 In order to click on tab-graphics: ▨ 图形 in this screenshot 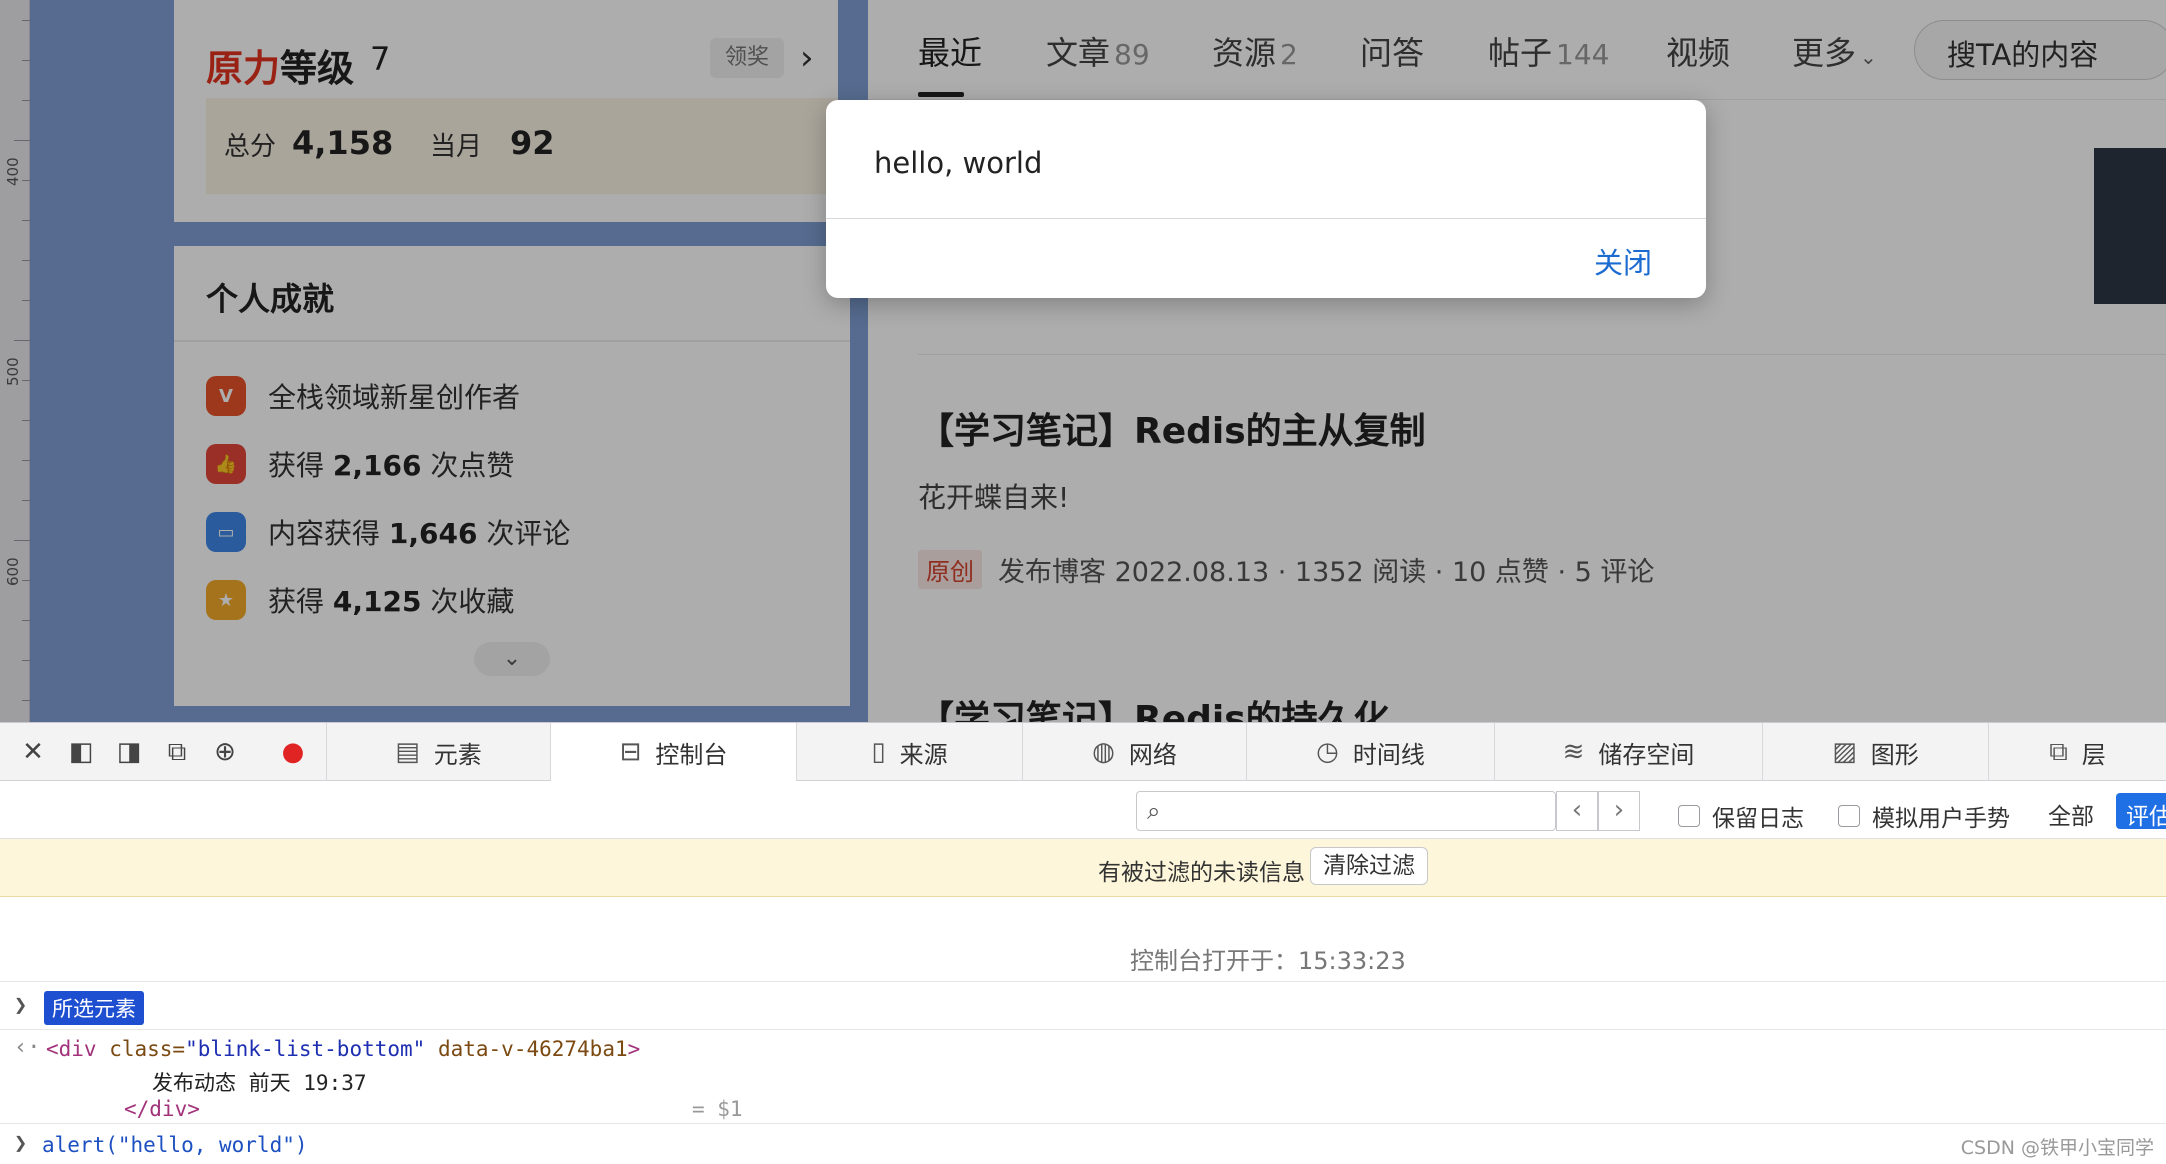, I will do `click(1875, 752)`.